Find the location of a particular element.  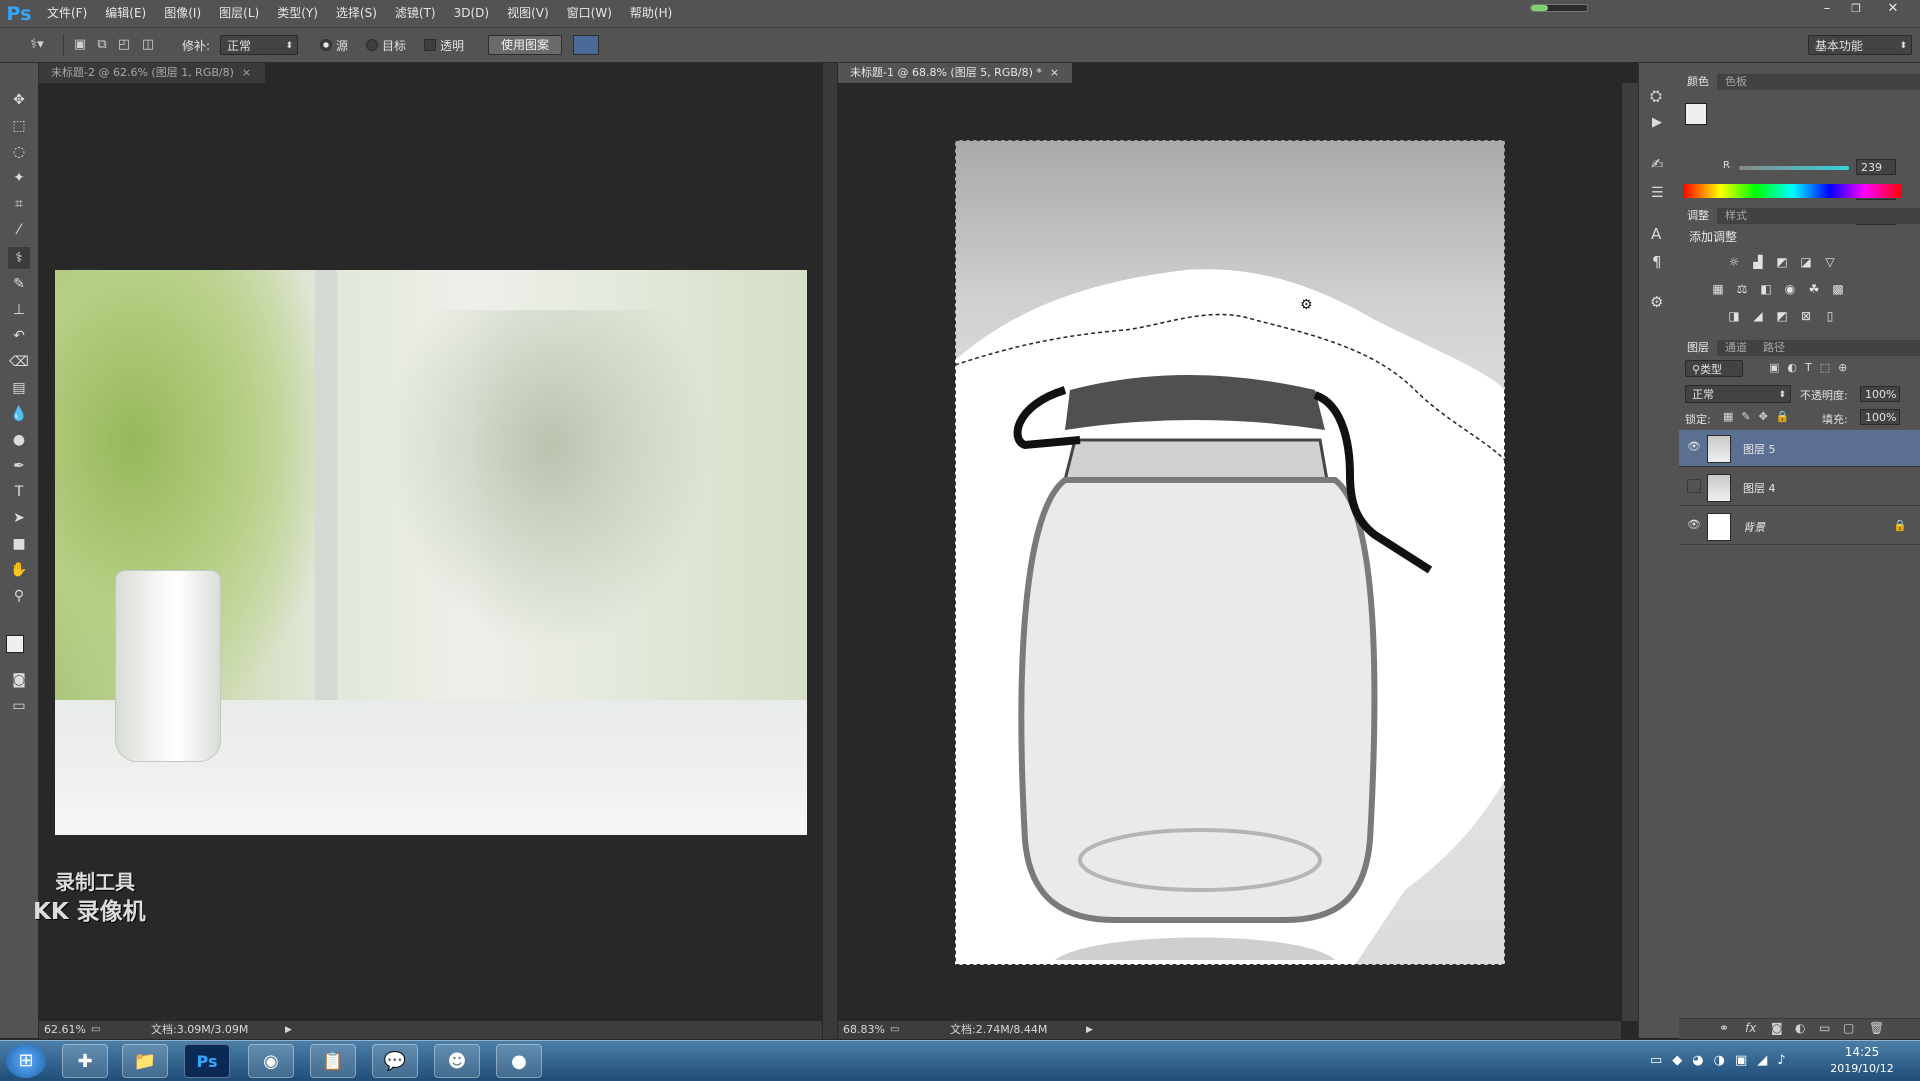

threshold-icon: ◩ is located at coordinates (1782, 316).